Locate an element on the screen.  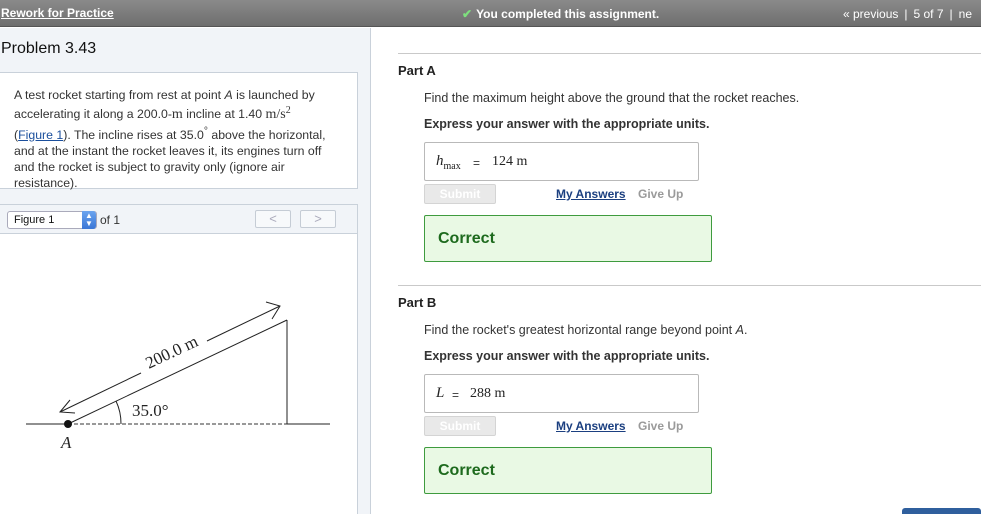
checkmark-icon: ✔ is located at coordinates (467, 14).